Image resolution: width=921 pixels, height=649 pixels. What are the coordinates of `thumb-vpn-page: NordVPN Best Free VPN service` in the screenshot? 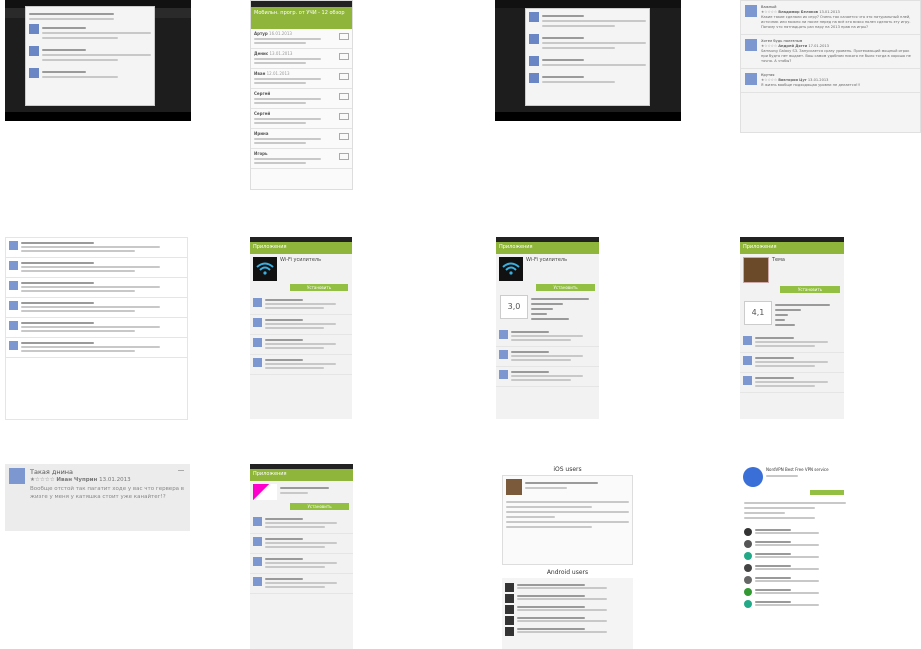 It's located at (795, 556).